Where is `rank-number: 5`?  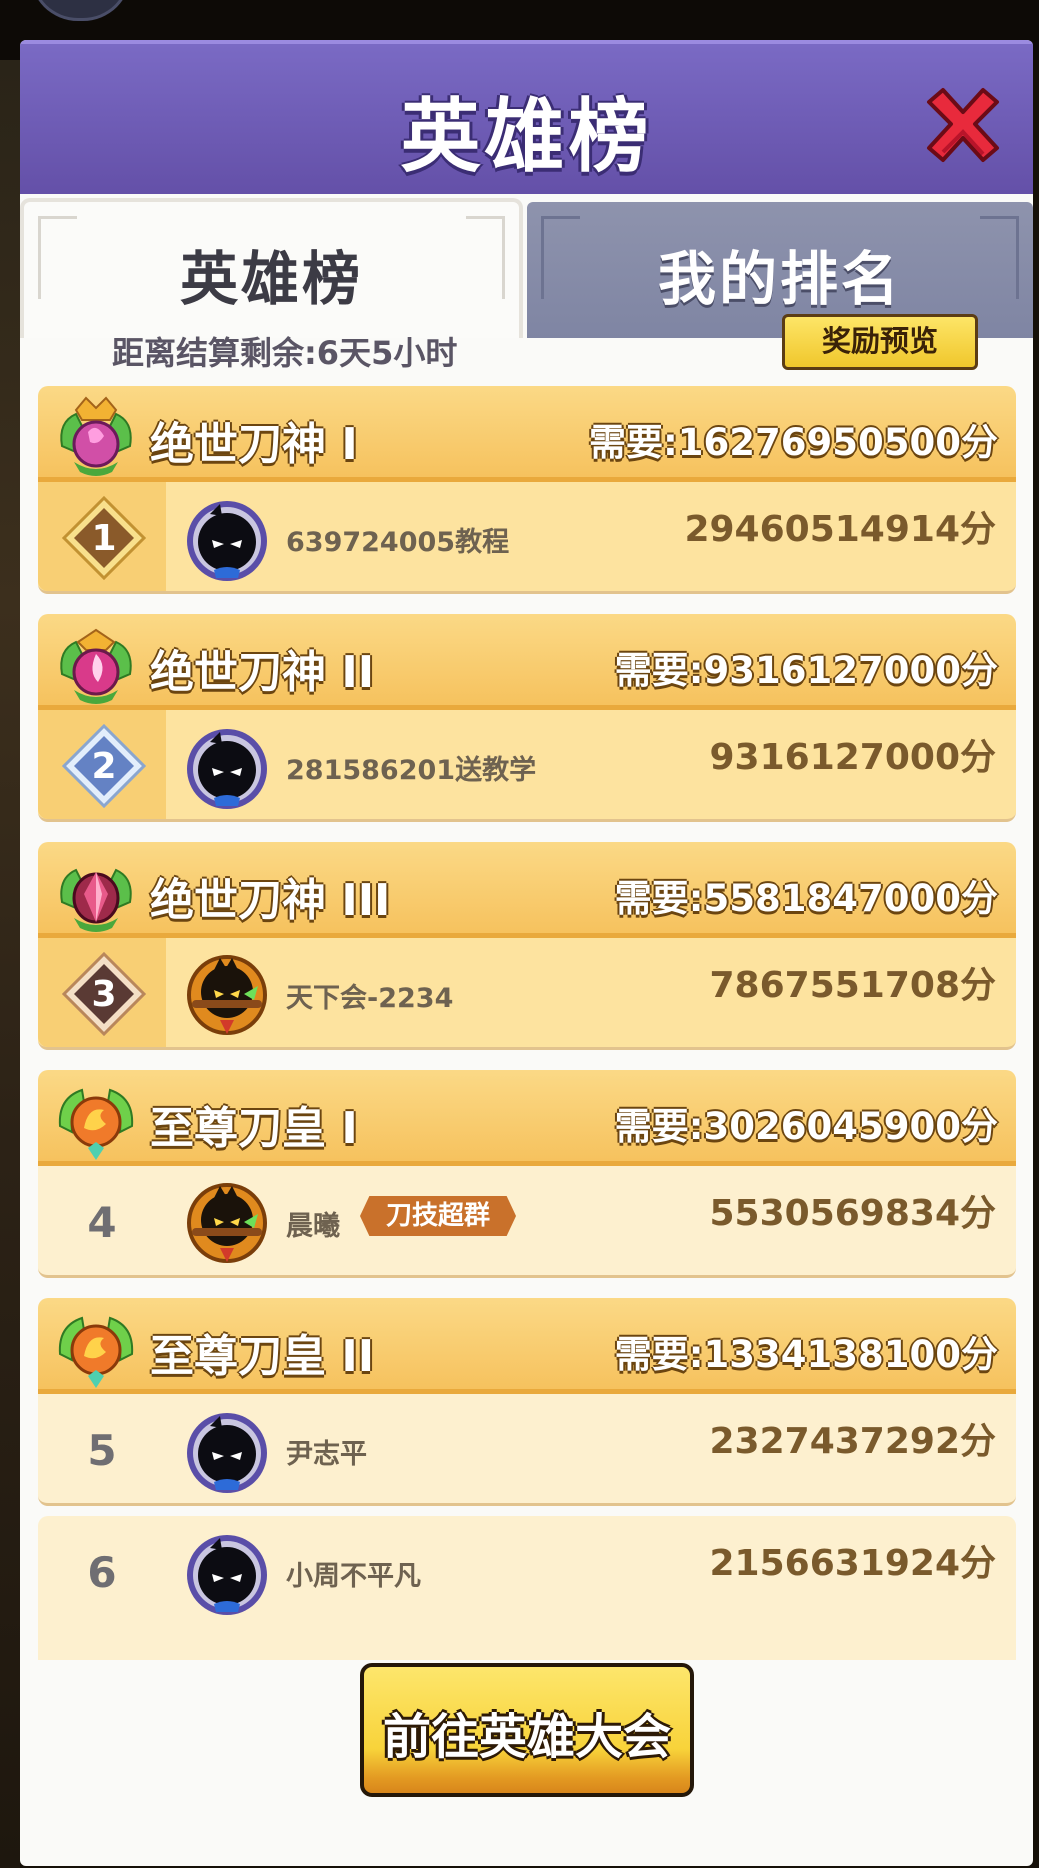
rank-number: 5 is located at coordinates (102, 1450).